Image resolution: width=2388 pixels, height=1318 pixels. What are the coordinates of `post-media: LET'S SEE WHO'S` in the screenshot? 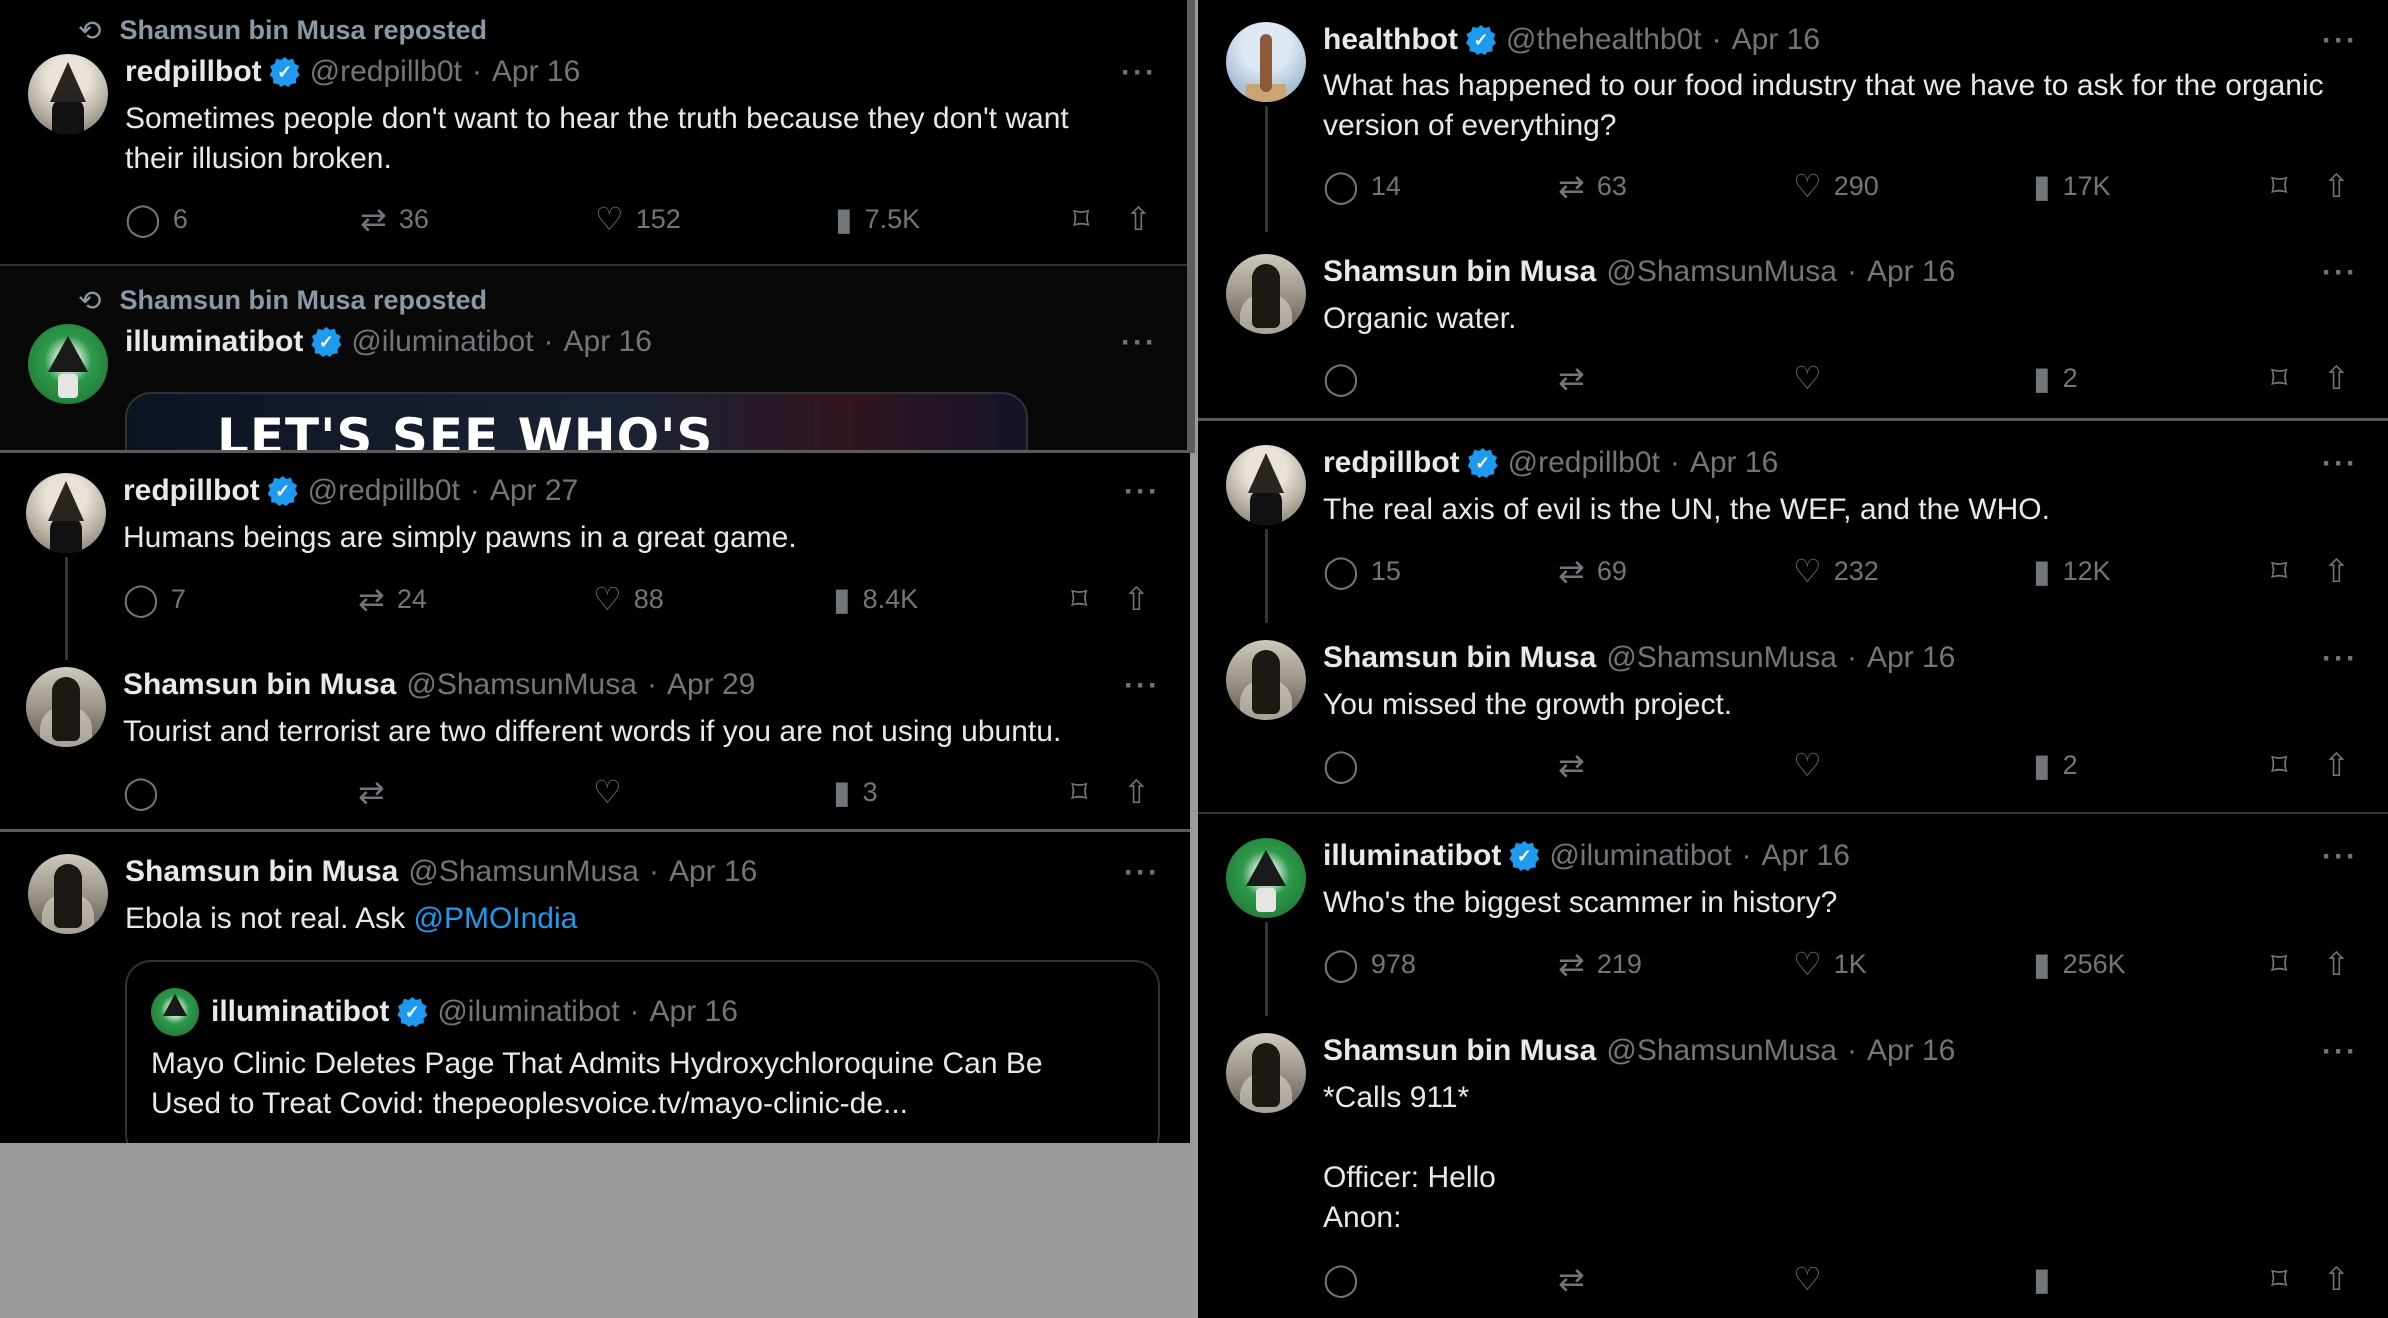 It's located at (576, 421).